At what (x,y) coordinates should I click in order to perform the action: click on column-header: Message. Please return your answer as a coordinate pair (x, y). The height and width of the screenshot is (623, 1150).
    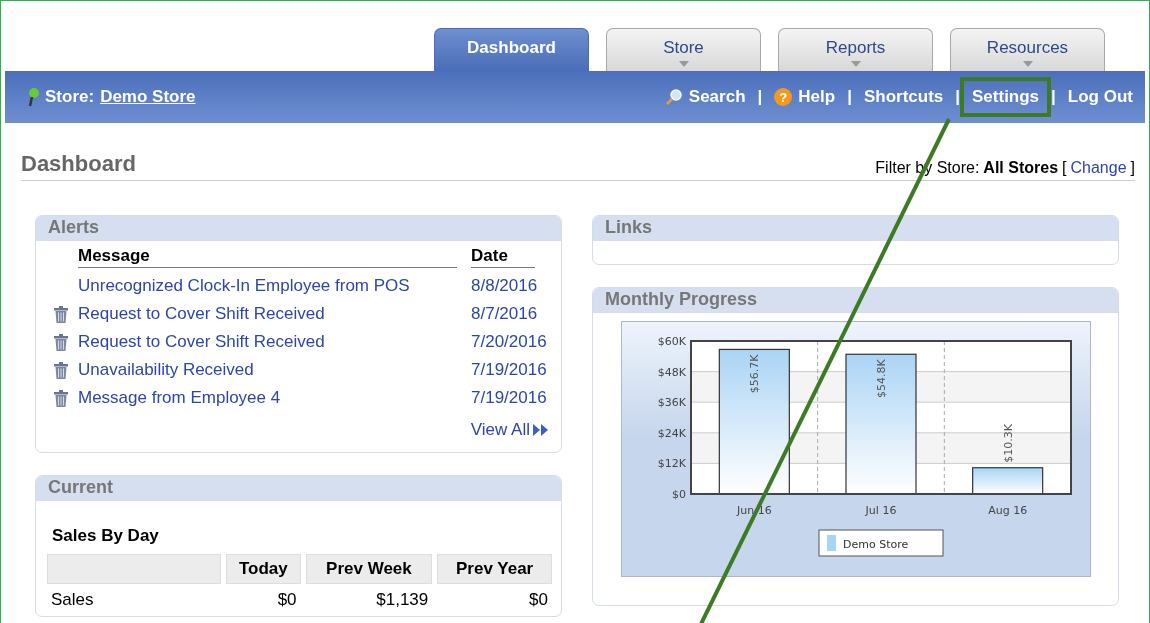
    Looking at the image, I should click on (267, 257).